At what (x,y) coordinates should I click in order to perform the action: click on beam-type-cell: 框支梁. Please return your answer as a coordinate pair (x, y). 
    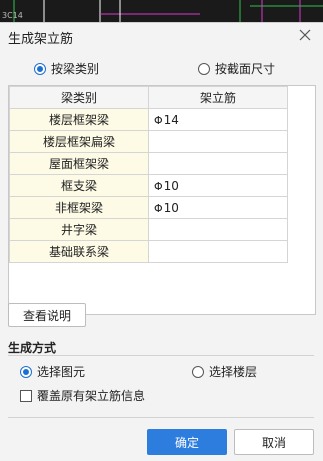
    Looking at the image, I should click on (79, 185).